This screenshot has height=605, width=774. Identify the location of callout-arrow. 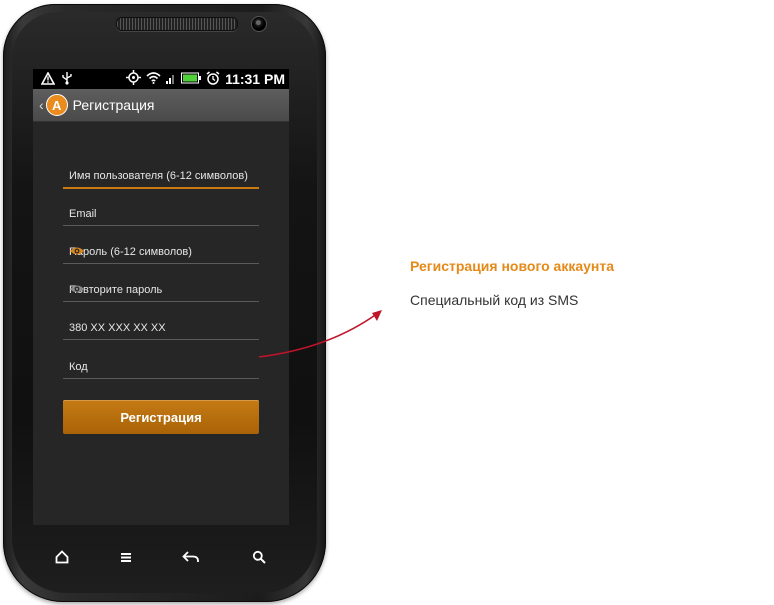
(320, 334).